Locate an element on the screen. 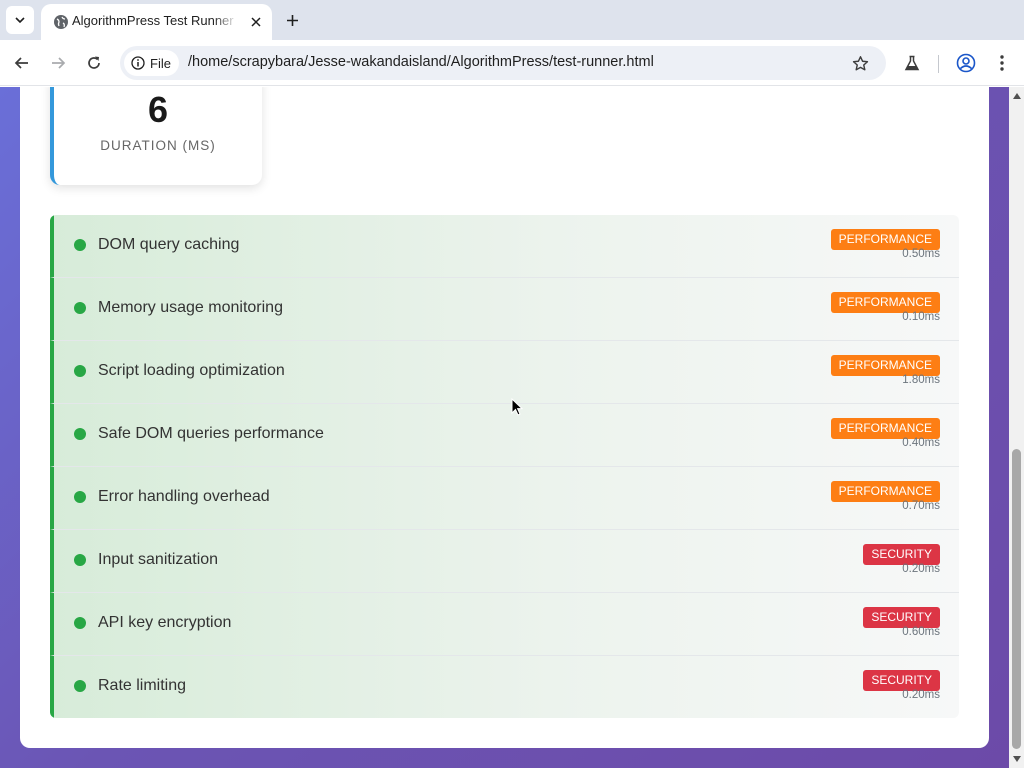 The image size is (1024, 768). plus-icon is located at coordinates (292, 20).